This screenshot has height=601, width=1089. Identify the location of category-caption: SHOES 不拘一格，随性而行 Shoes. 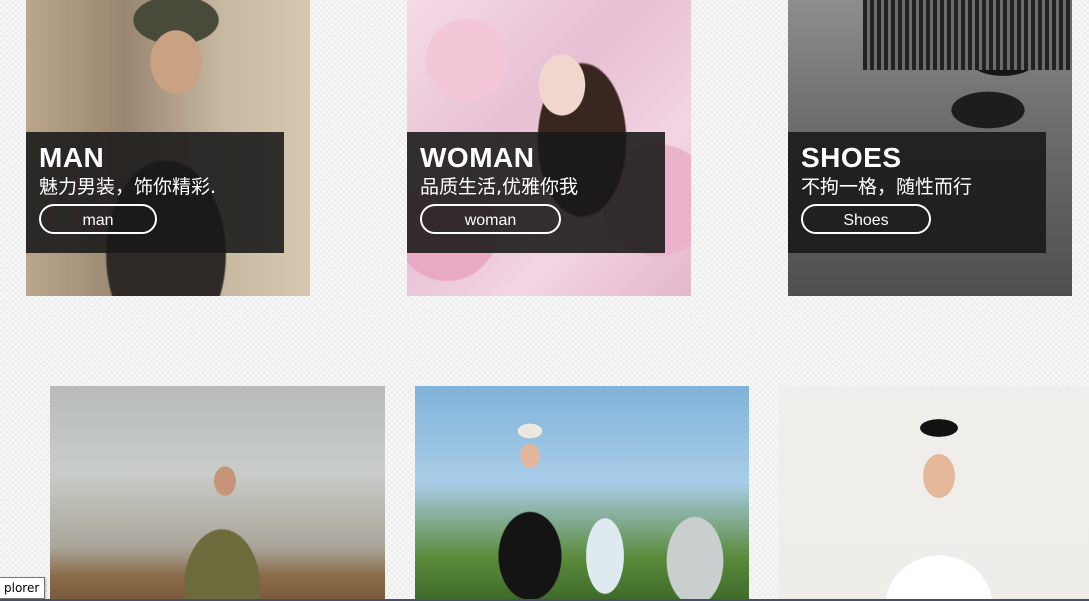
(917, 192).